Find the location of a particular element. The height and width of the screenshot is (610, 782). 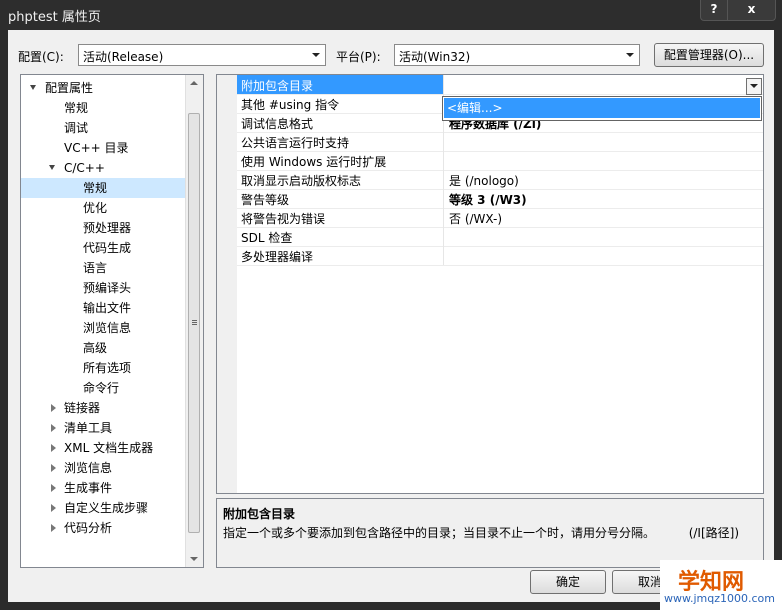

property-name: 其他 #using 指令 is located at coordinates (290, 105).